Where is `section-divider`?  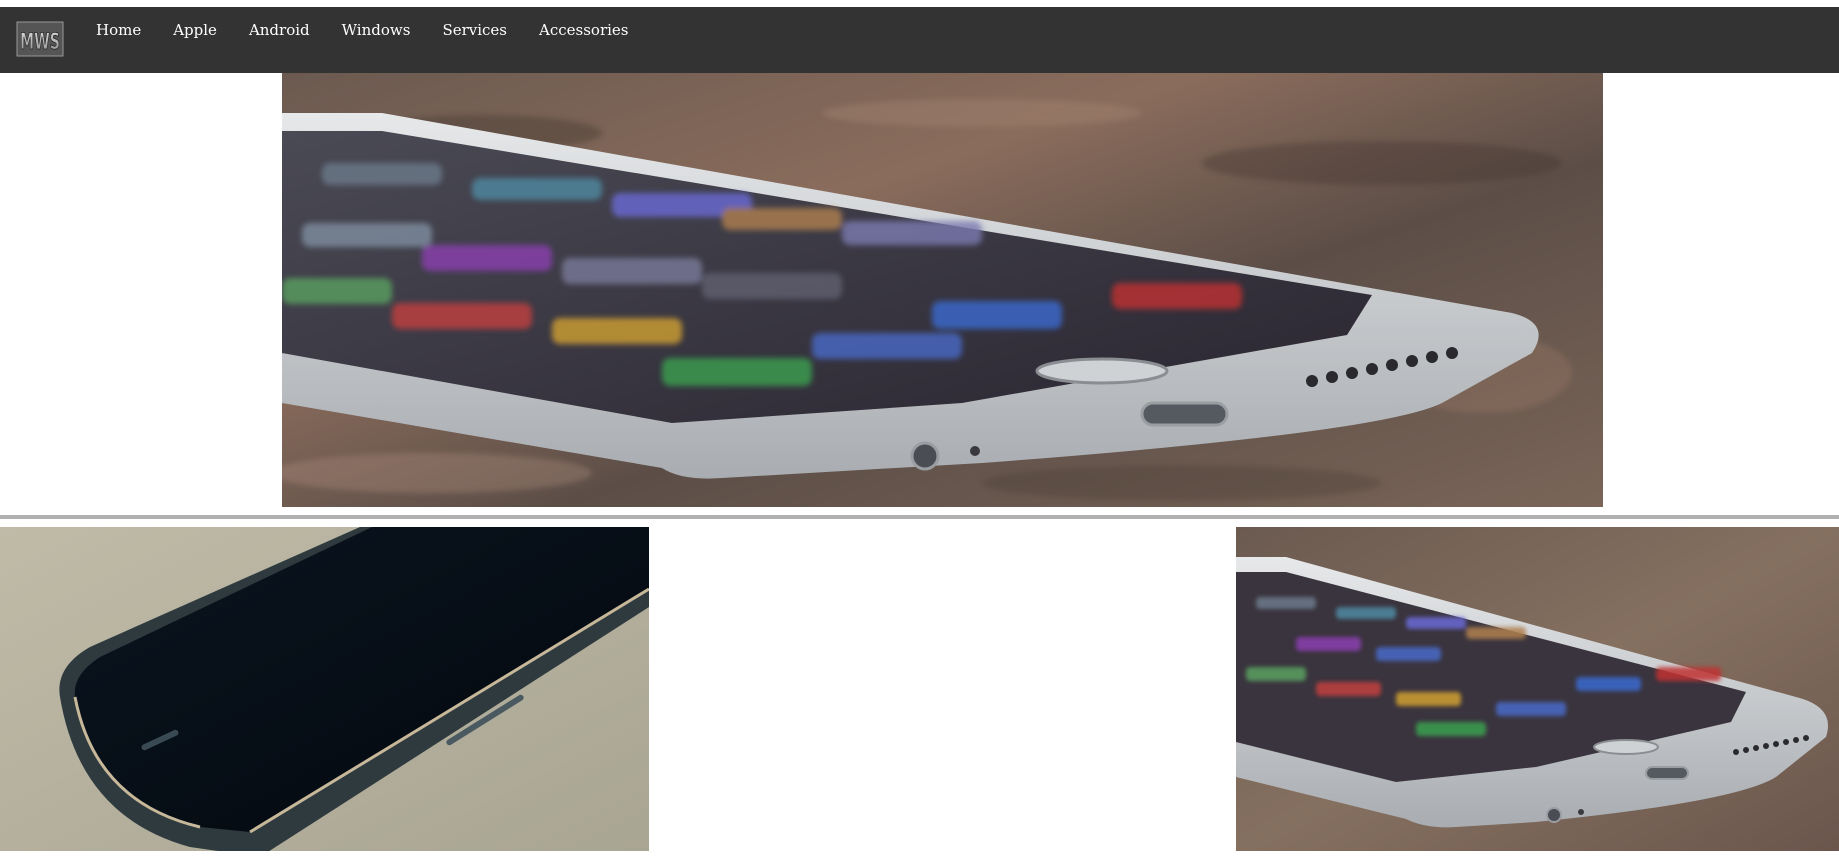 section-divider is located at coordinates (919, 517).